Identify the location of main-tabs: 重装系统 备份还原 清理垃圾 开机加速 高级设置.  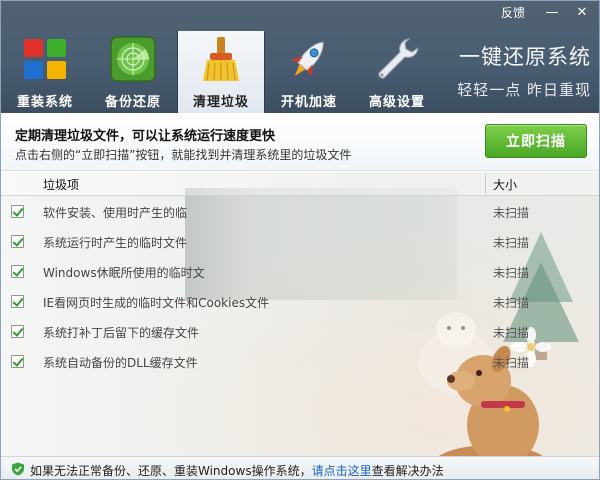
(221, 72).